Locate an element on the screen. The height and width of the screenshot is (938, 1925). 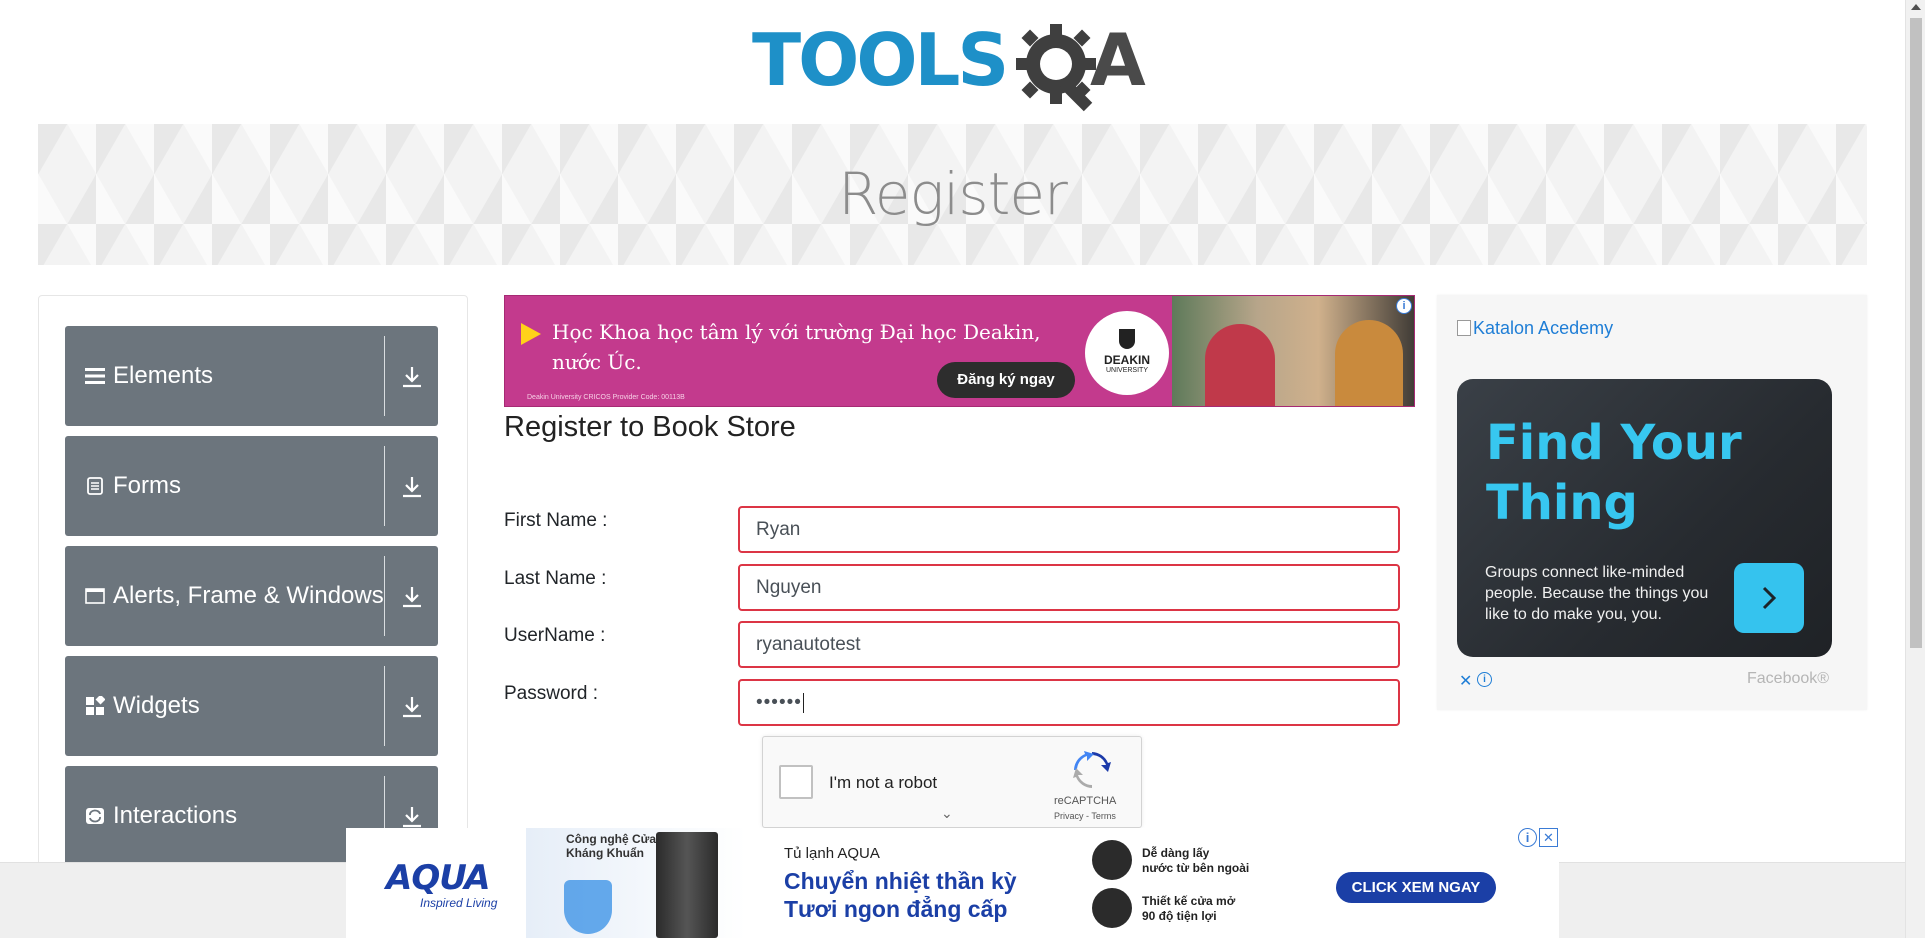
username-input: ryanautotest is located at coordinates (1069, 644).